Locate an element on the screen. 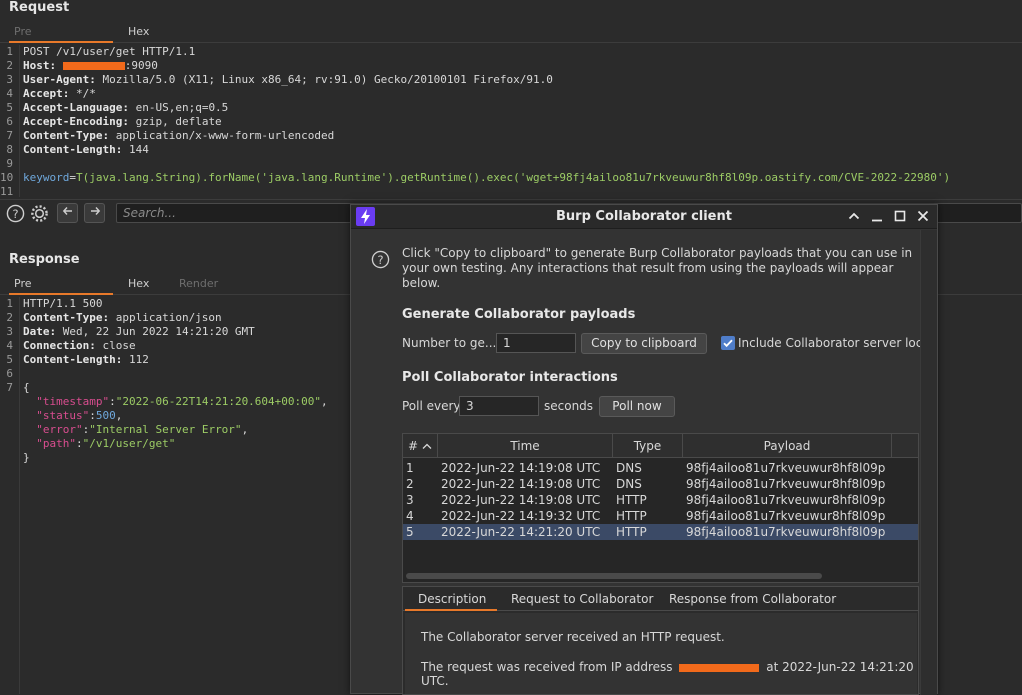  include-location-checkbox is located at coordinates (728, 343).